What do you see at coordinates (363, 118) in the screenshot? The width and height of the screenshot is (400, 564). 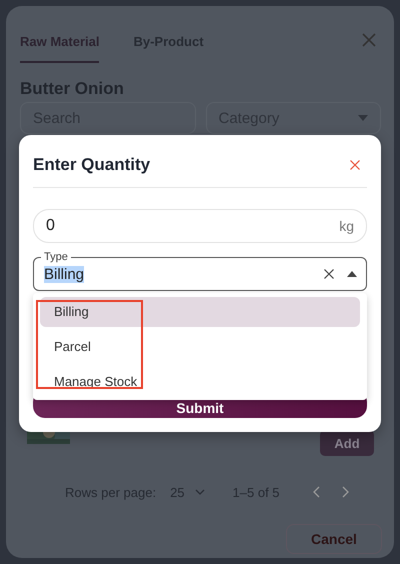 I see `dropdown-icon` at bounding box center [363, 118].